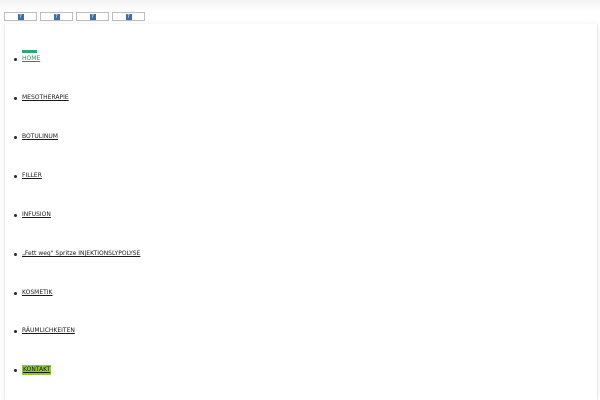 Image resolution: width=600 pixels, height=400 pixels. I want to click on top-shadow, so click(300, 6).